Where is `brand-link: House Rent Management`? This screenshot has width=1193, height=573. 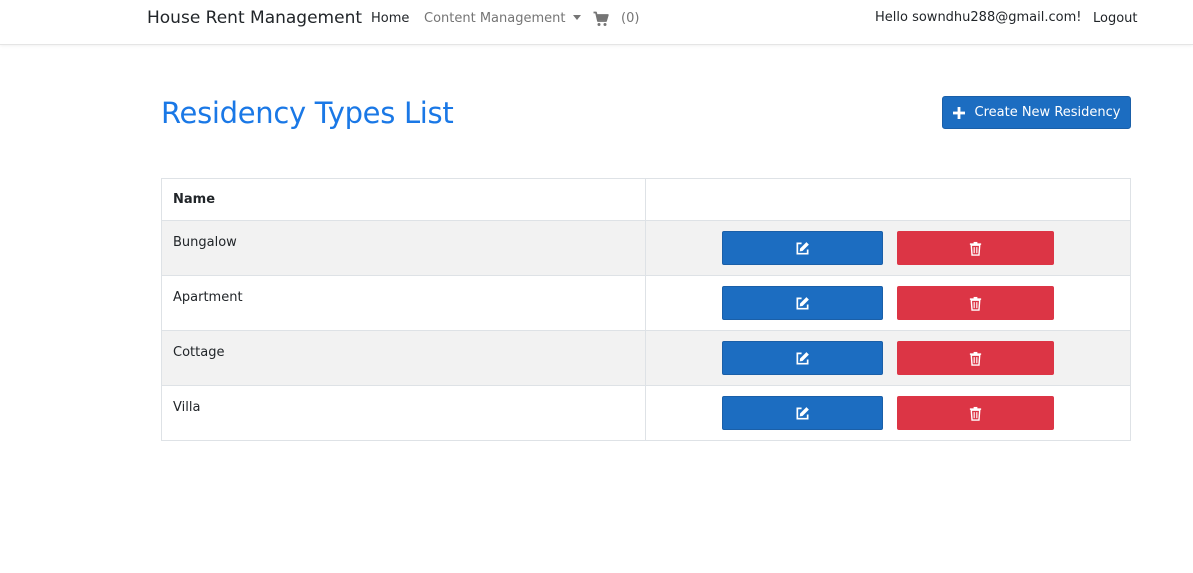 brand-link: House Rent Management is located at coordinates (254, 18).